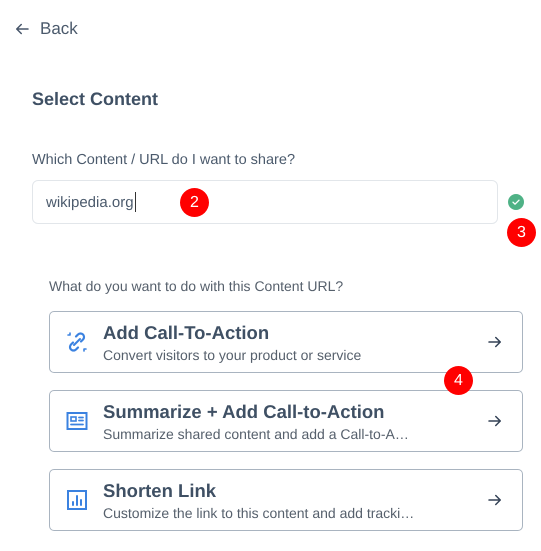 The width and height of the screenshot is (541, 551). Describe the element at coordinates (196, 286) in the screenshot. I see `question-label: What do you want to do with this Content URL?` at that location.